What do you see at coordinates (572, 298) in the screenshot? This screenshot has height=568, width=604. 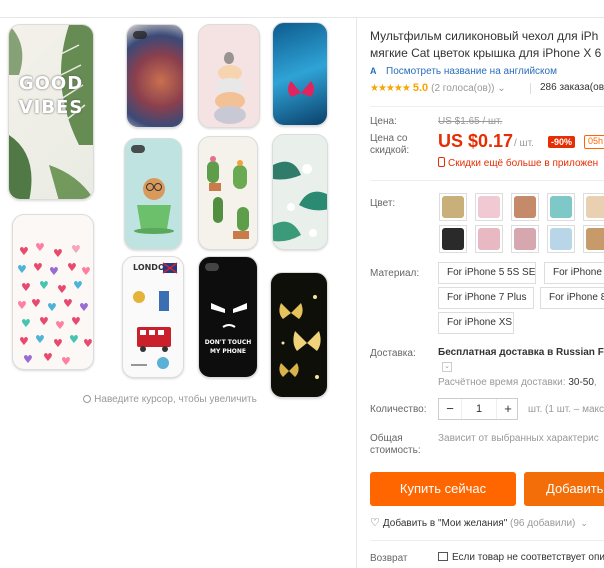 I see `material-option: For iPhone 8` at bounding box center [572, 298].